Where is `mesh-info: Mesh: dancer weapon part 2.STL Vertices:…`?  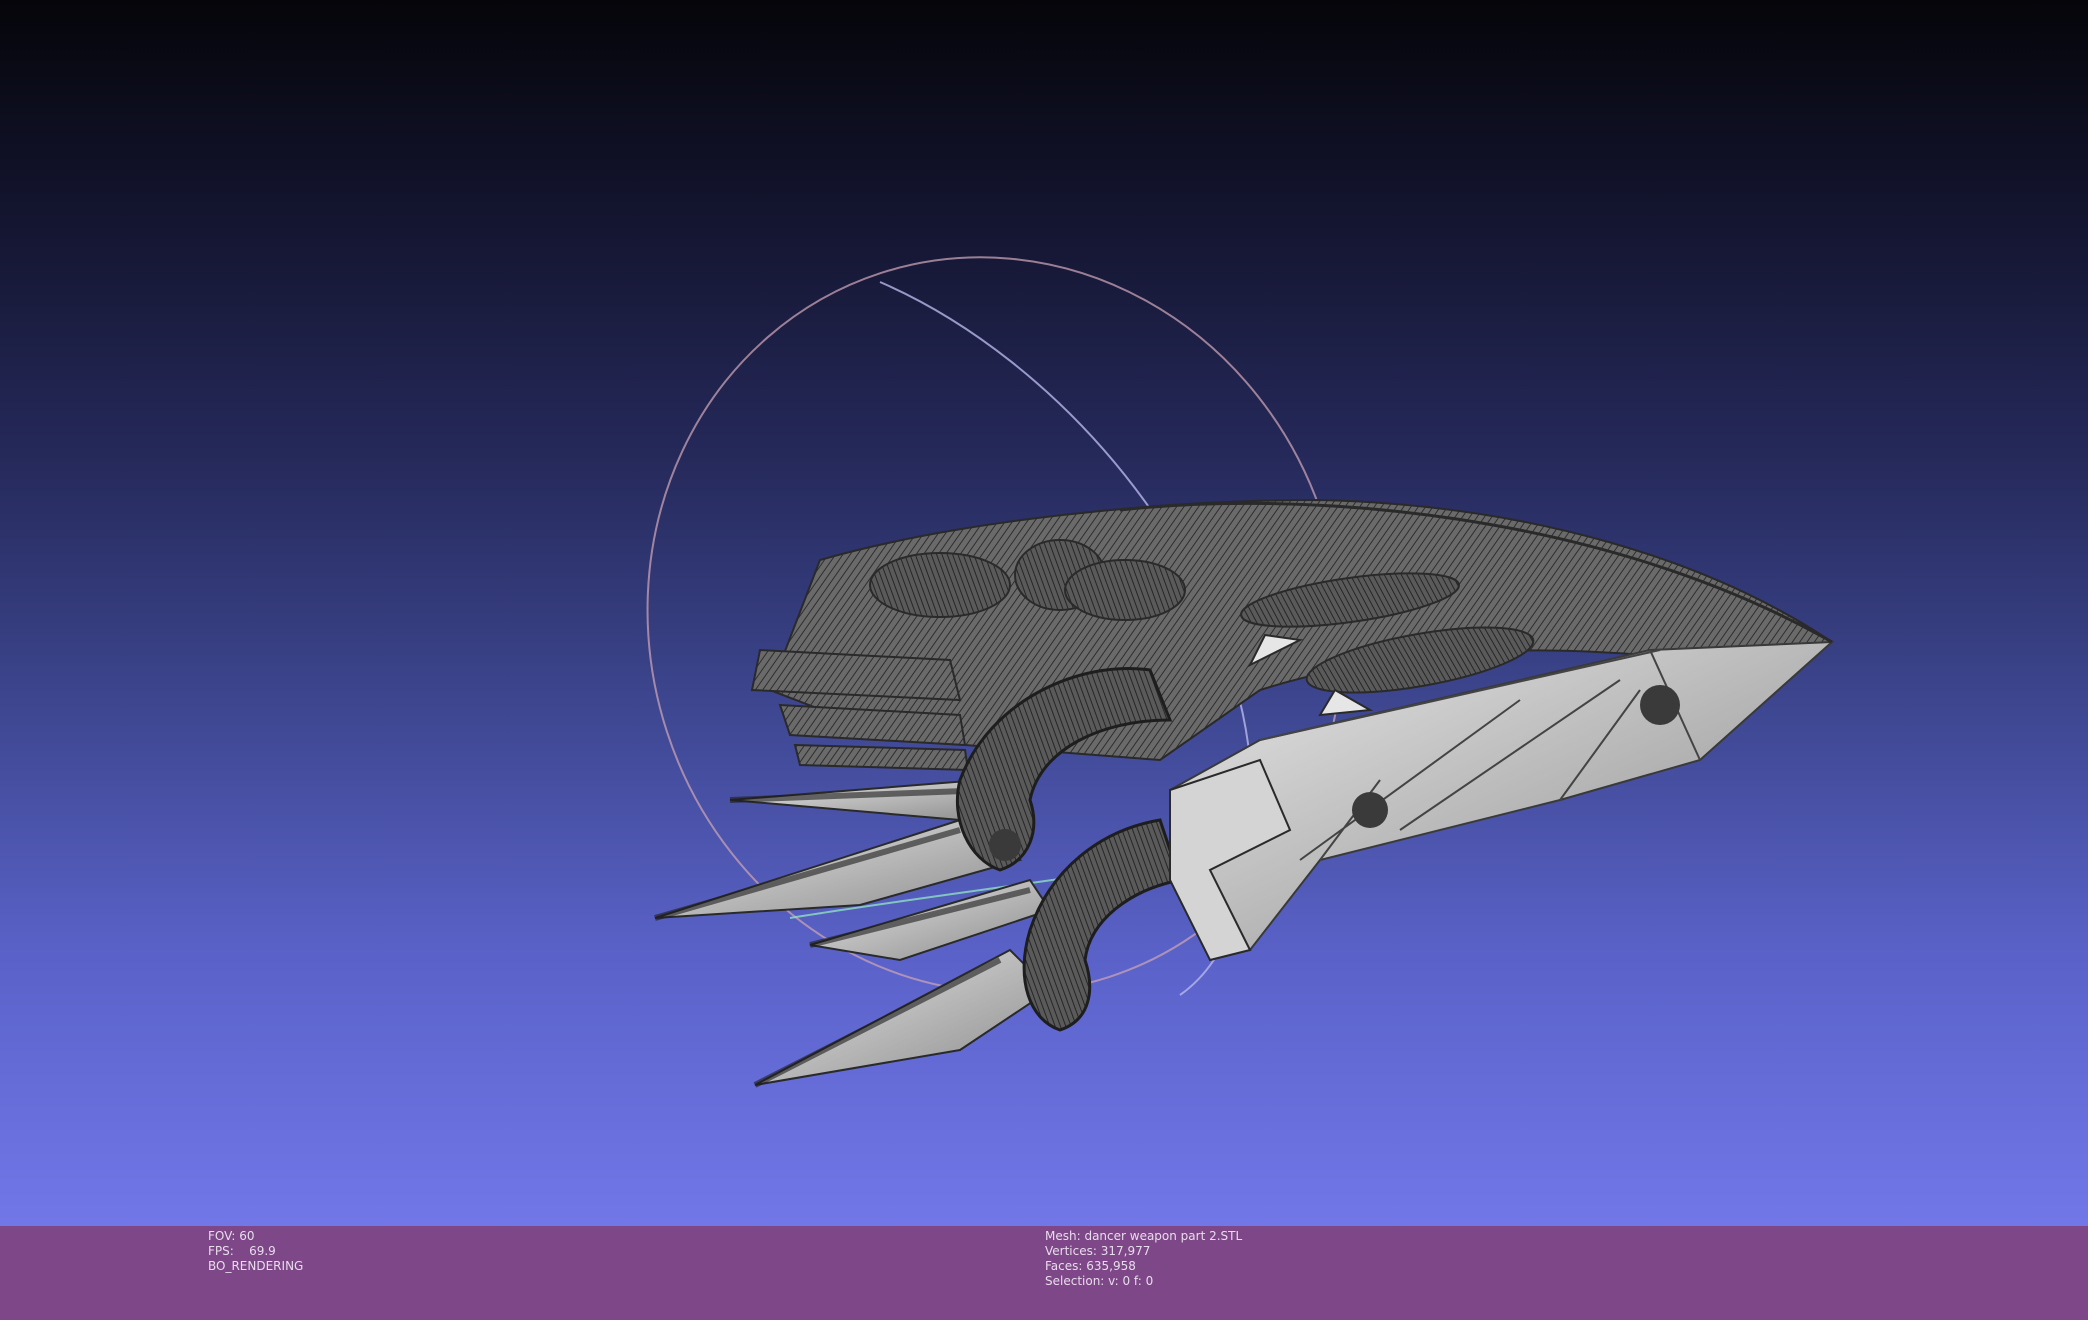
mesh-info: Mesh: dancer weapon part 2.STL Vertices:… is located at coordinates (1143, 1259).